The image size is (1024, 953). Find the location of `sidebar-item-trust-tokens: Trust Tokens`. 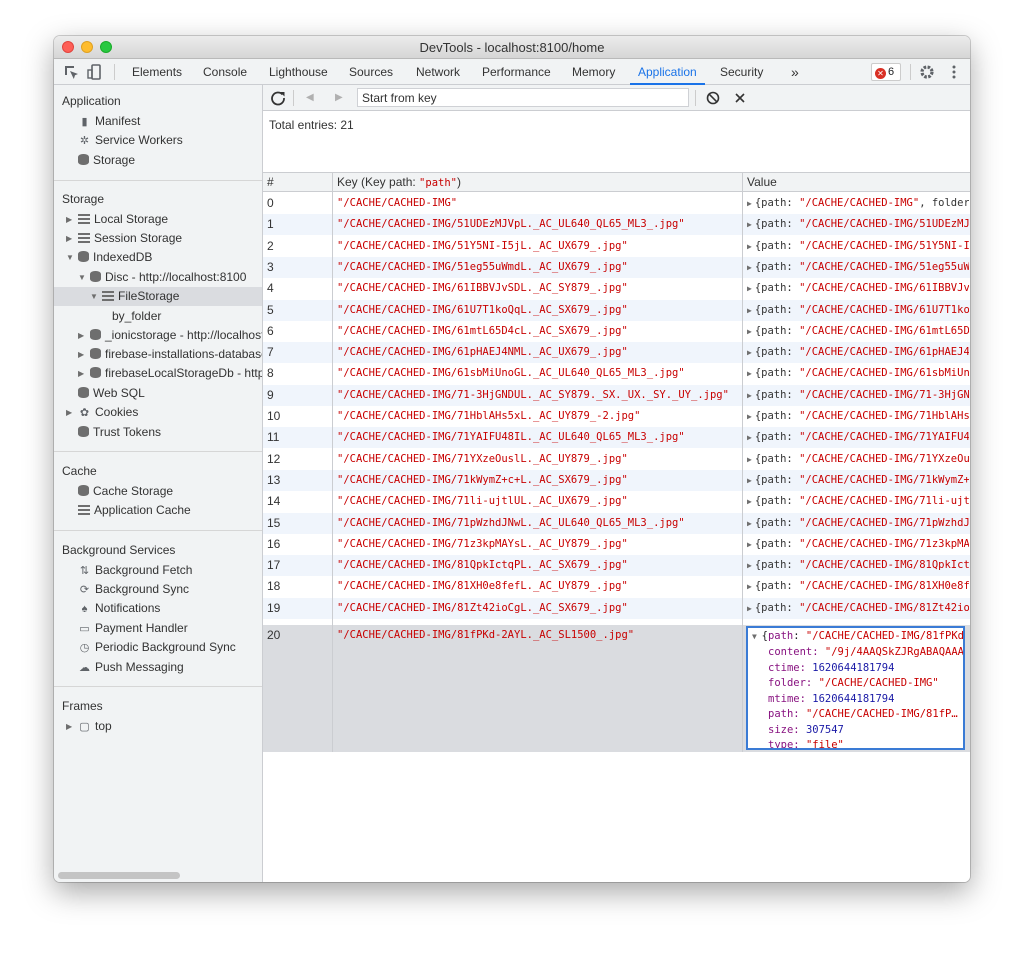

sidebar-item-trust-tokens: Trust Tokens is located at coordinates (119, 432).